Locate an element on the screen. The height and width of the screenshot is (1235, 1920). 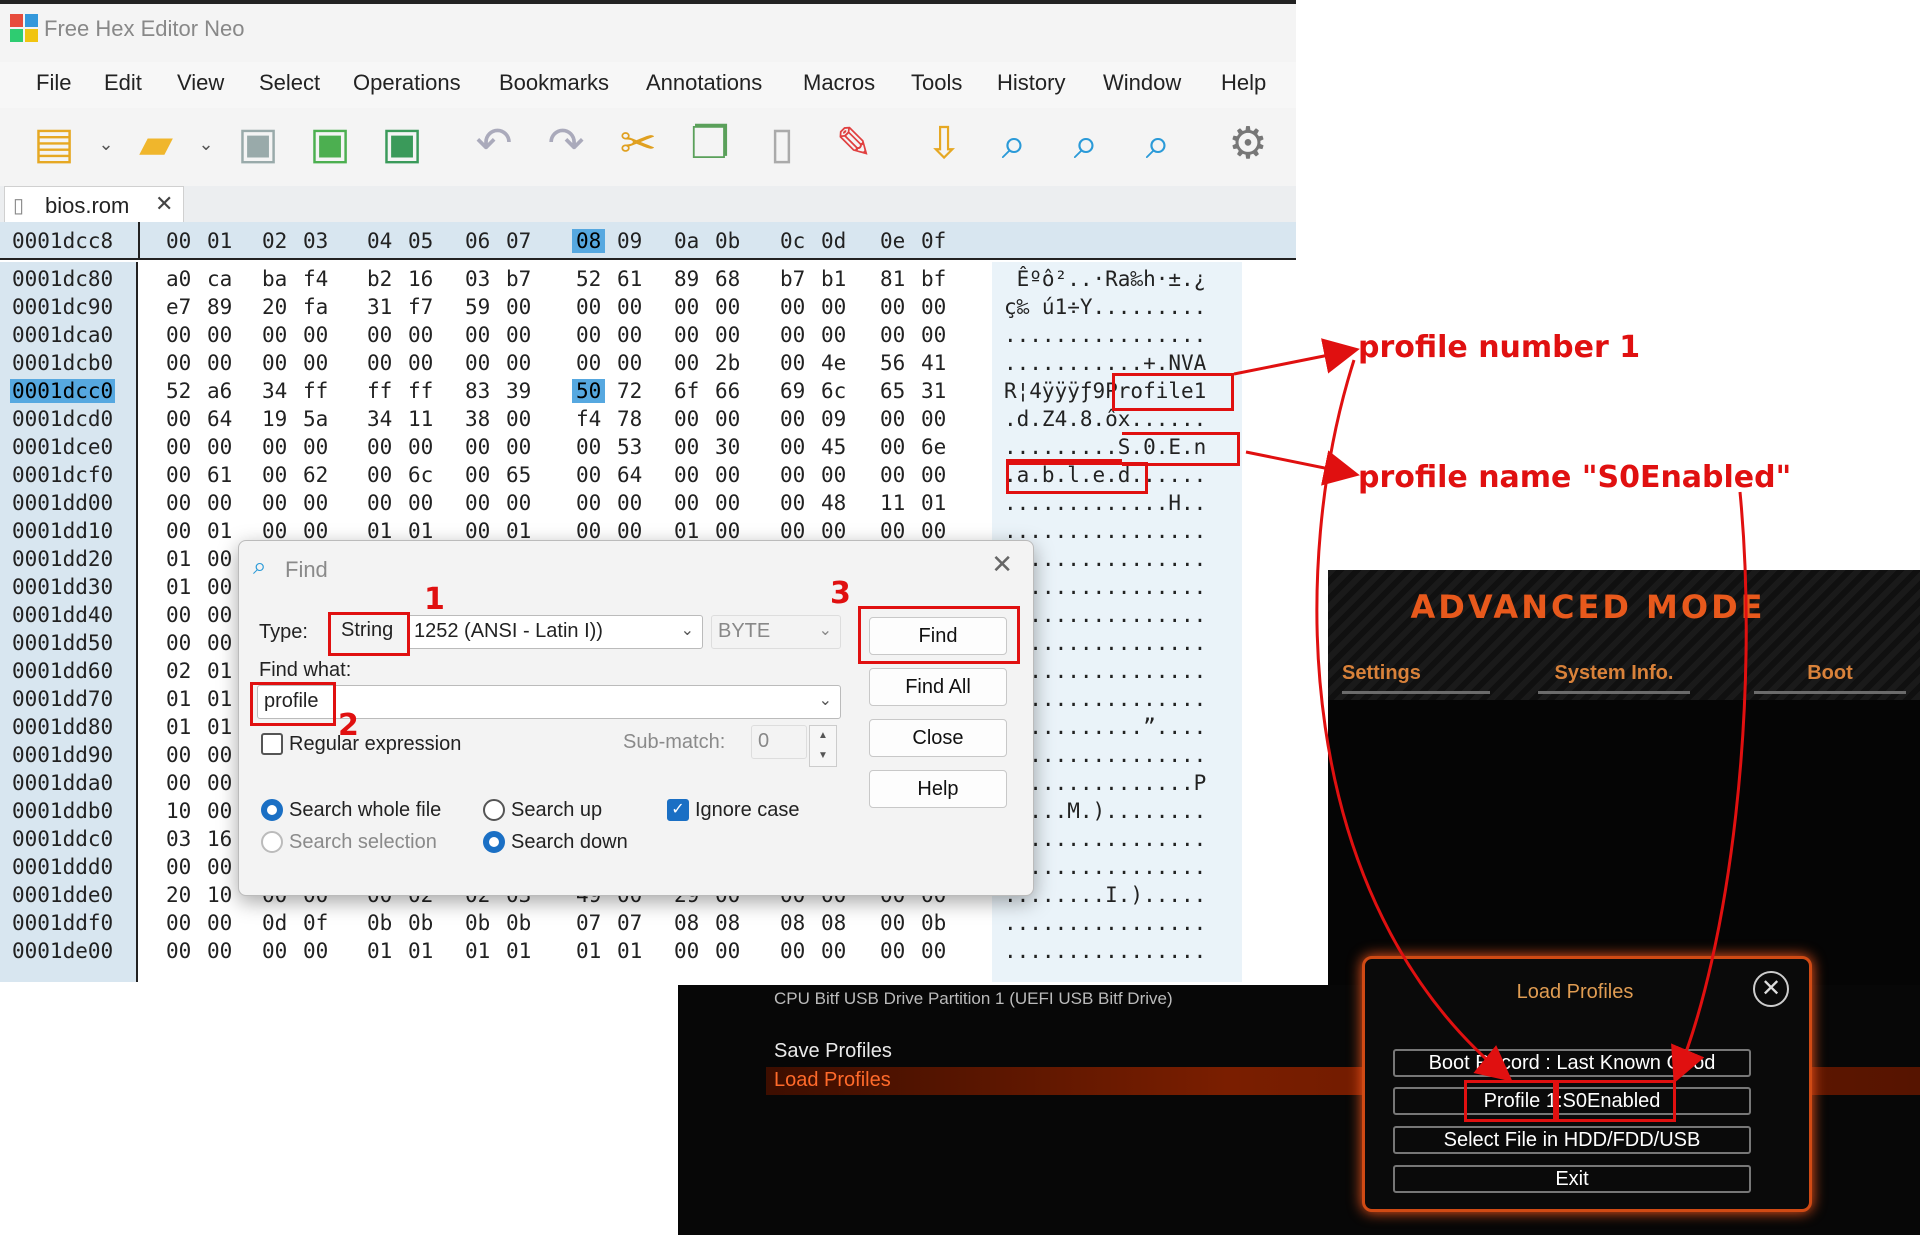
arrow-to-profile-name is located at coordinates (1302, 468).